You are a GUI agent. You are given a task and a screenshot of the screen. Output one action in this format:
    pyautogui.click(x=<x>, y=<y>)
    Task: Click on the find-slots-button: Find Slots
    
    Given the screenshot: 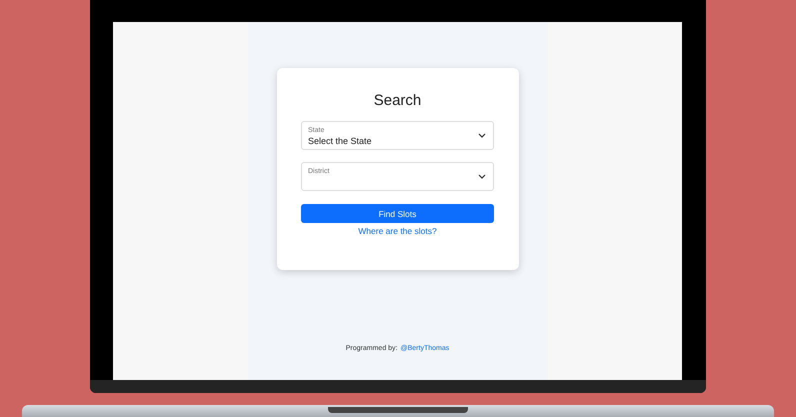 What is the action you would take?
    pyautogui.click(x=397, y=213)
    